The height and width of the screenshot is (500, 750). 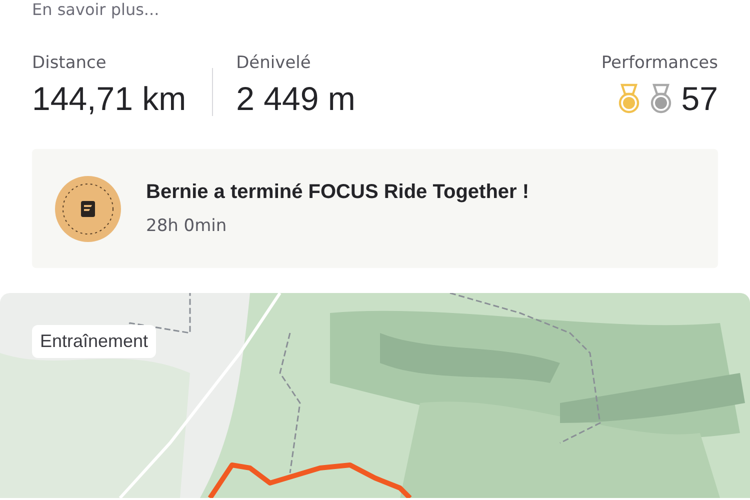 I want to click on stat-label: Performances, so click(x=659, y=63).